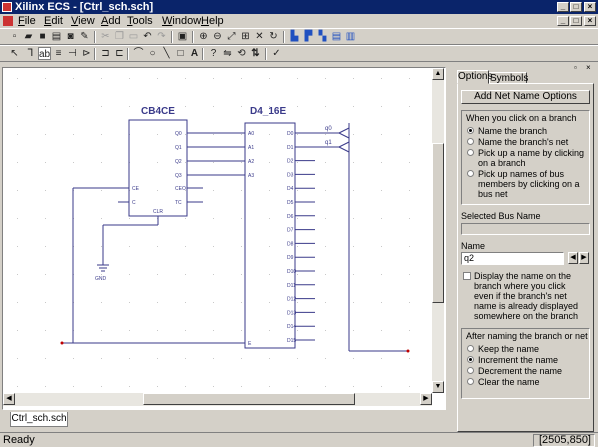 The height and width of the screenshot is (447, 598). Describe the element at coordinates (101, 279) in the screenshot. I see `gnd-label: GND` at that location.